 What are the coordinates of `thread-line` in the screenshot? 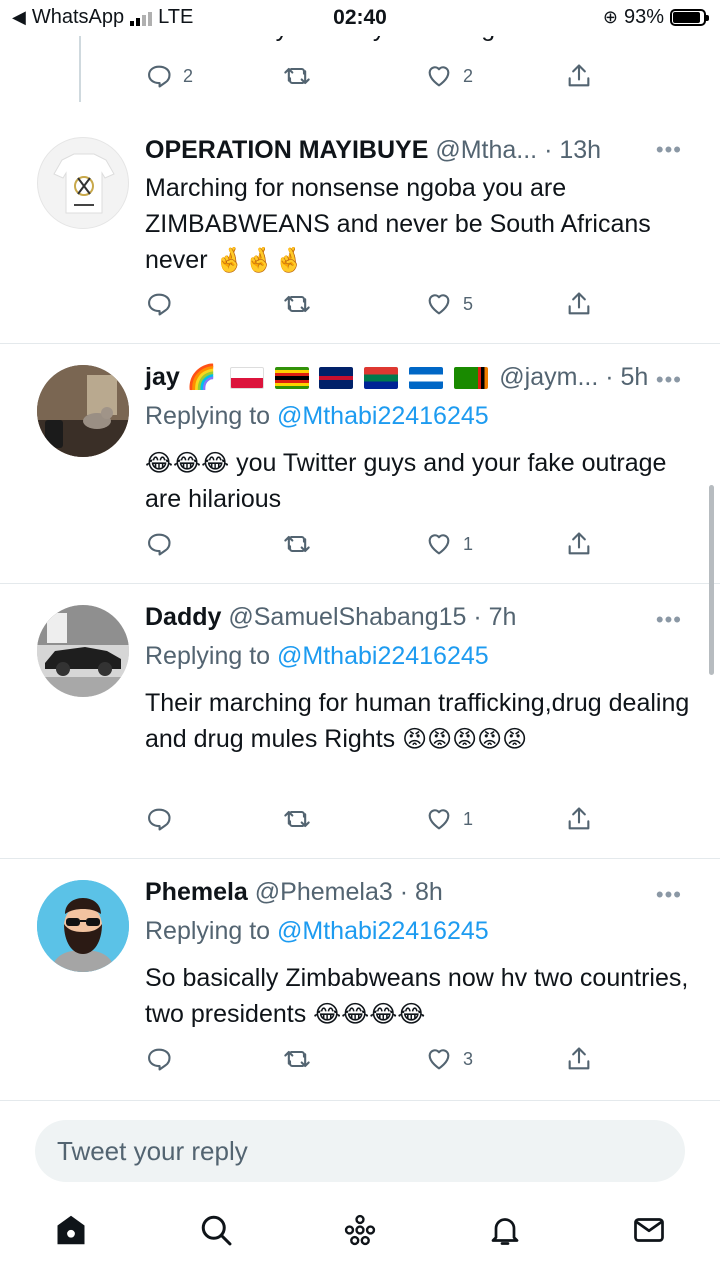 It's located at (80, 69).